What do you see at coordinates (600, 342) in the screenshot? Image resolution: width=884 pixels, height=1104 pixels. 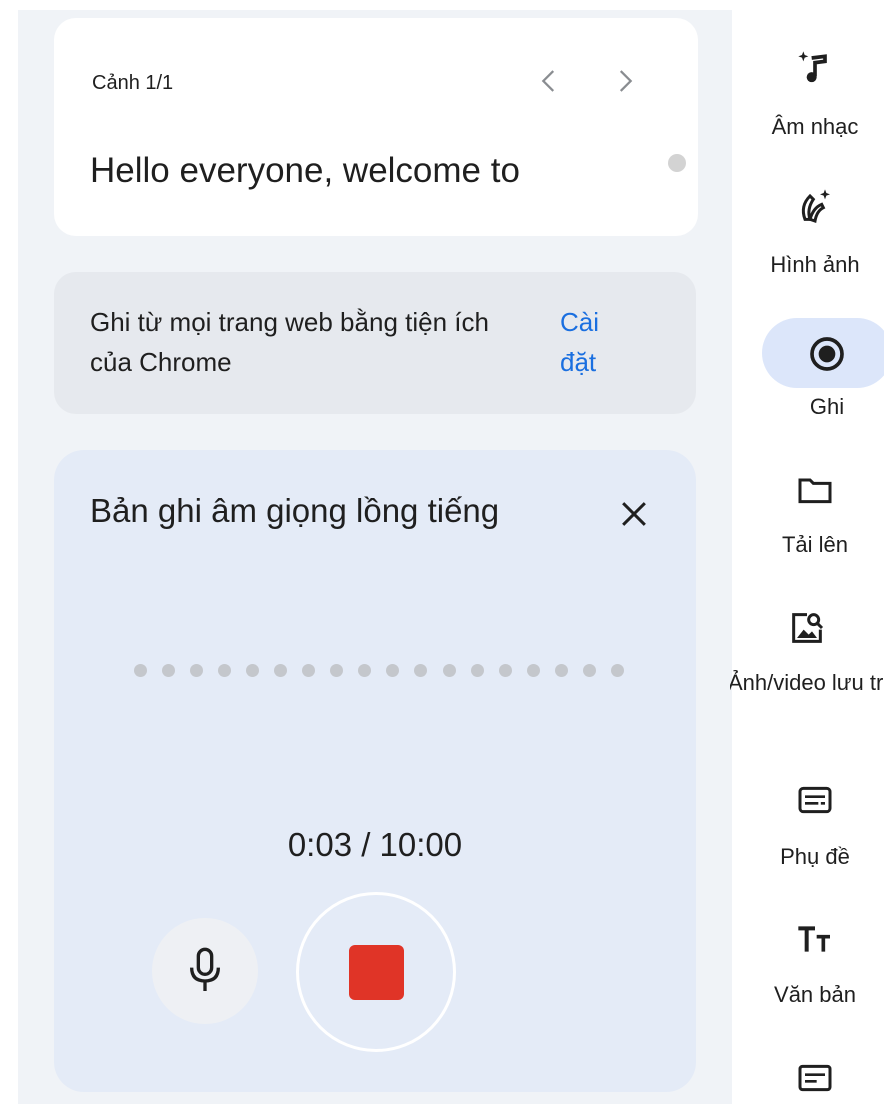 I see `install-extension-link: Cài đặt` at bounding box center [600, 342].